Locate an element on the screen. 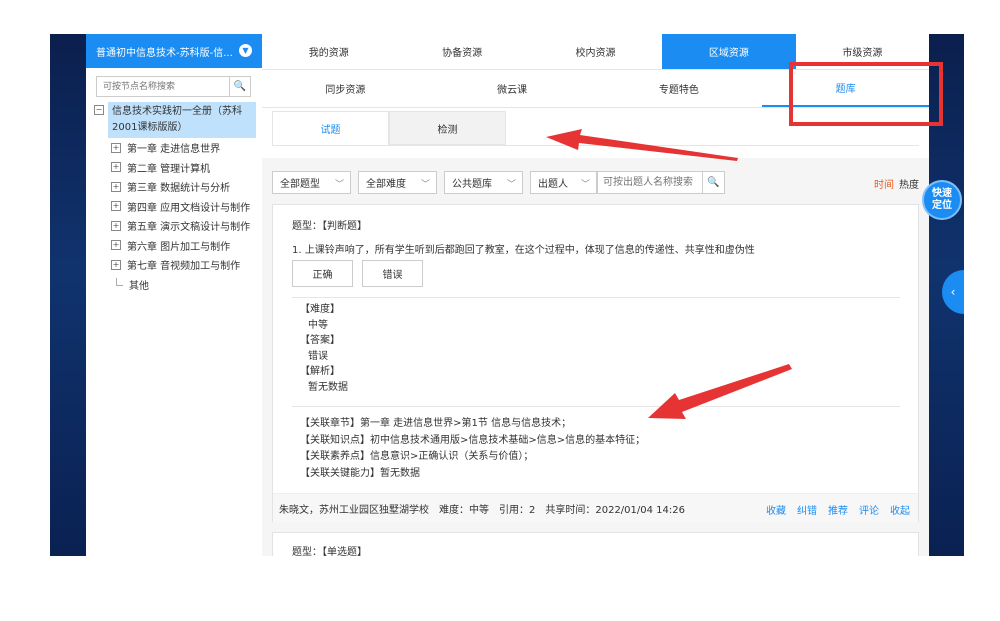 The width and height of the screenshot is (1000, 621). author-search-input is located at coordinates (650, 182).